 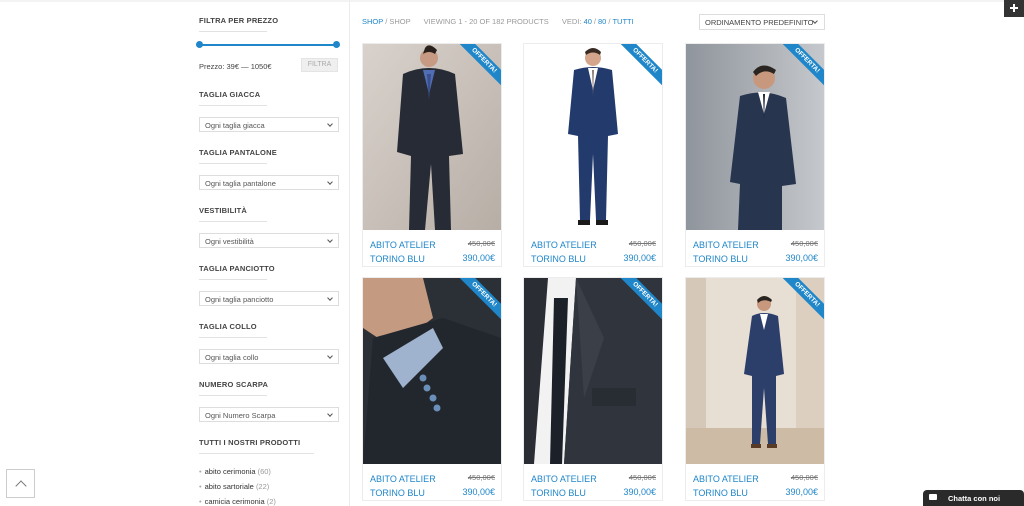 I want to click on select-value: Ogni taglia giacca, so click(x=235, y=125).